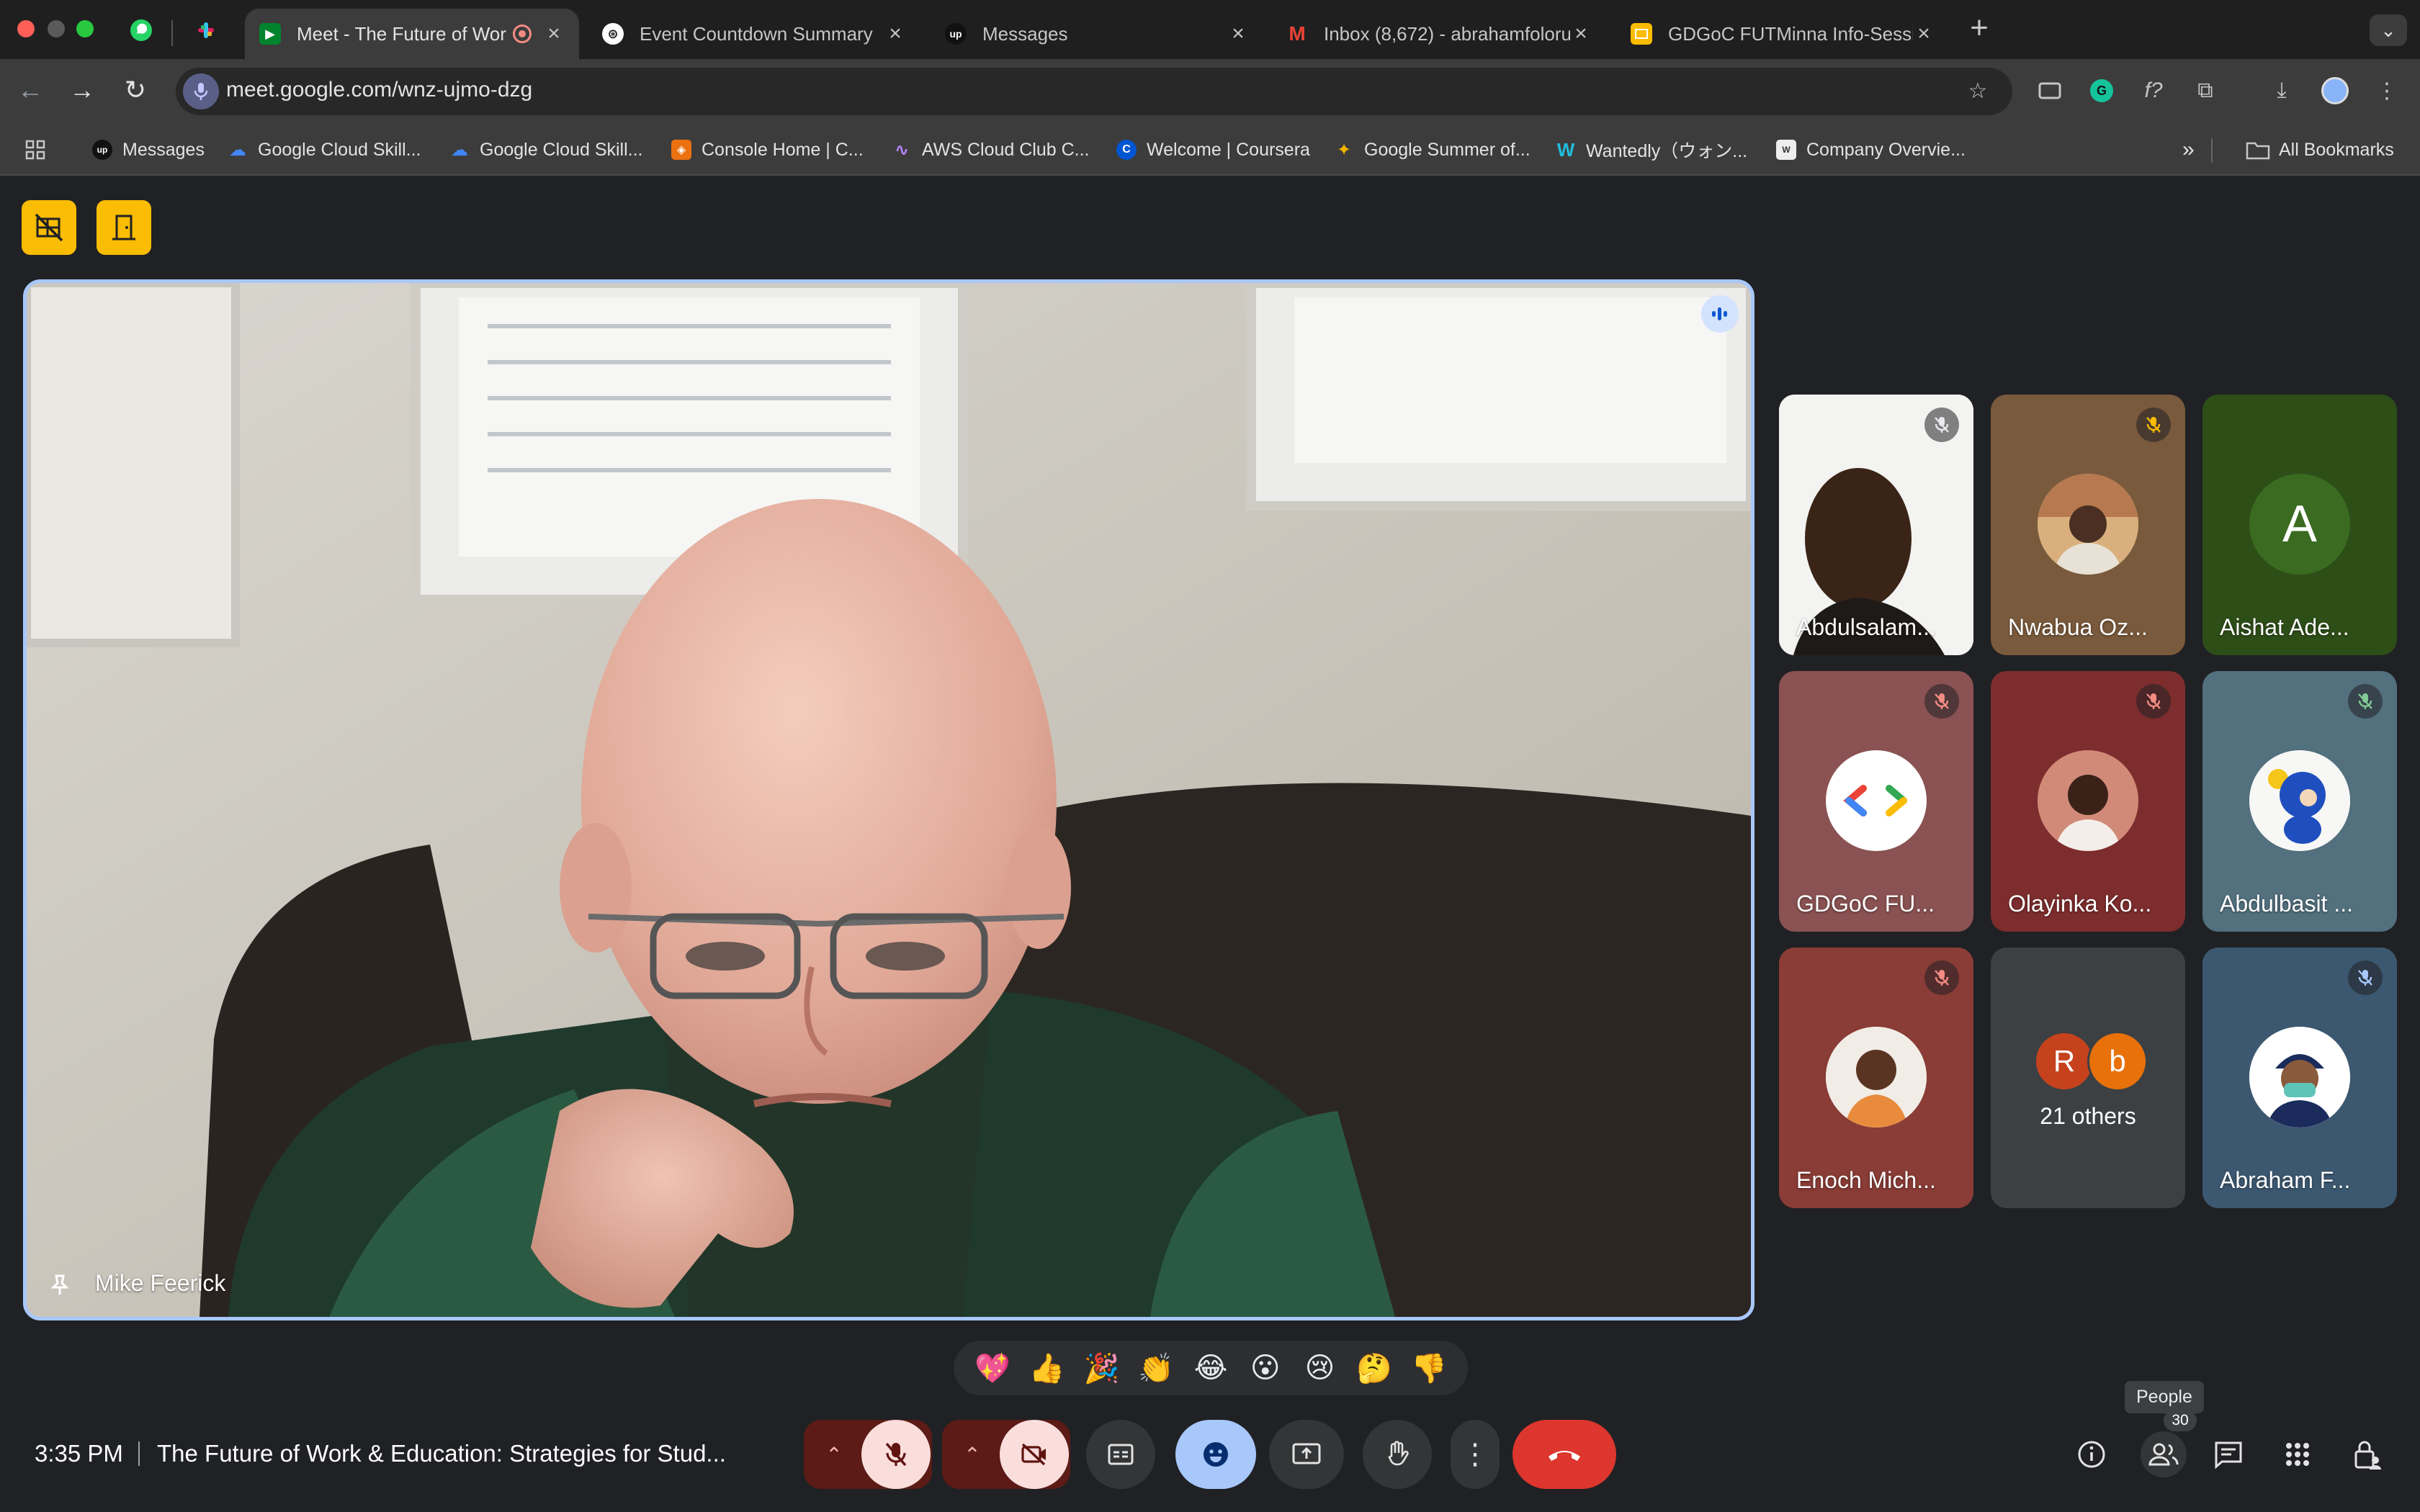 The image size is (2420, 1512). I want to click on reaction-thumbs-down: 👎, so click(1429, 1368).